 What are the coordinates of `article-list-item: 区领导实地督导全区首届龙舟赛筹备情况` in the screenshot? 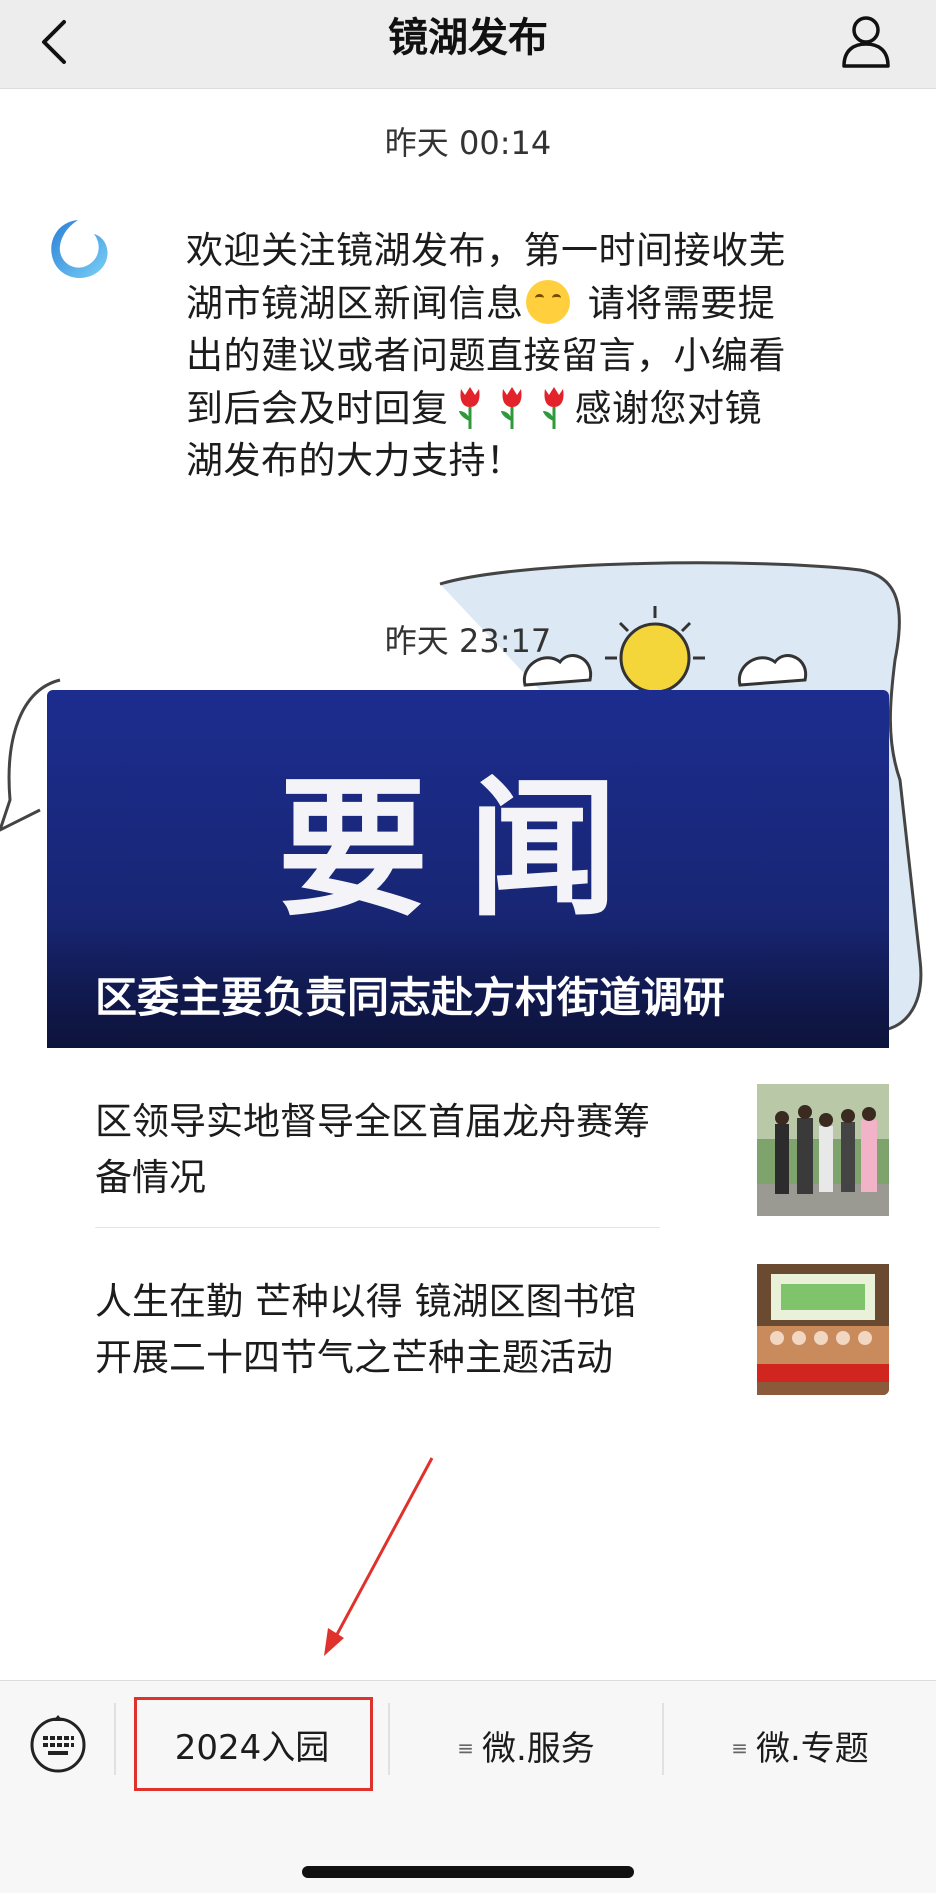 It's located at (492, 1138).